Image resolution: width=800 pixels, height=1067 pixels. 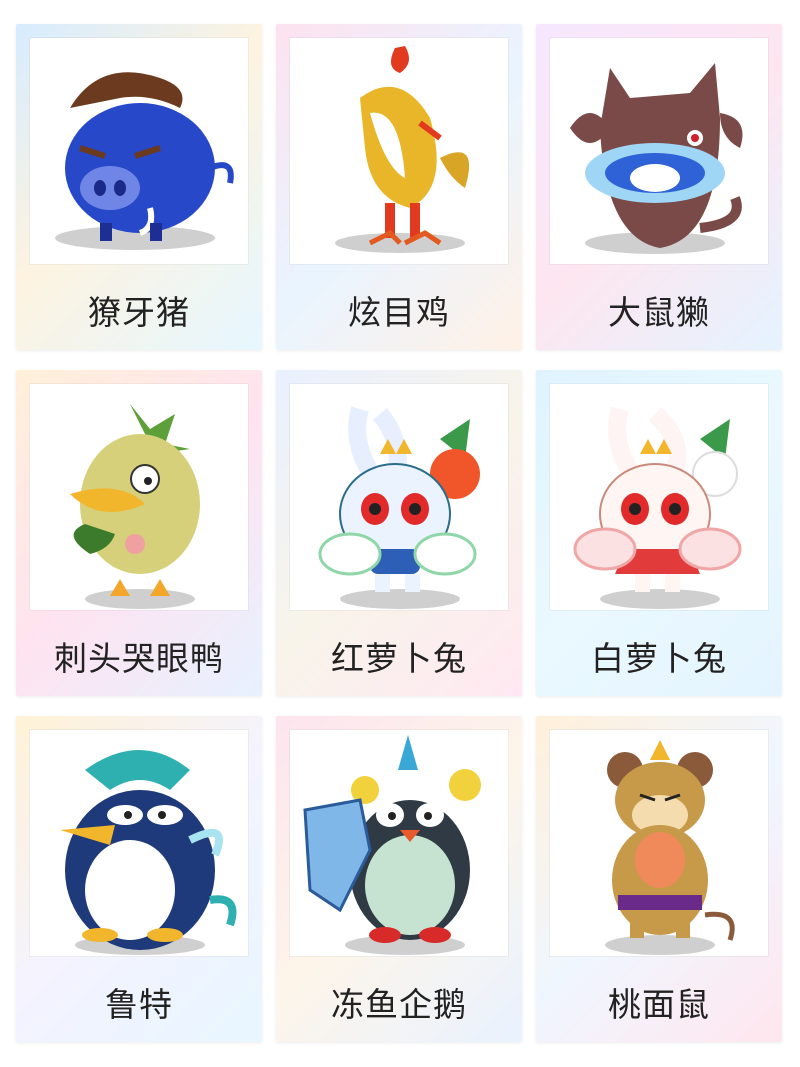 What do you see at coordinates (139, 497) in the screenshot?
I see `character-illustration-spiky-crying-duck` at bounding box center [139, 497].